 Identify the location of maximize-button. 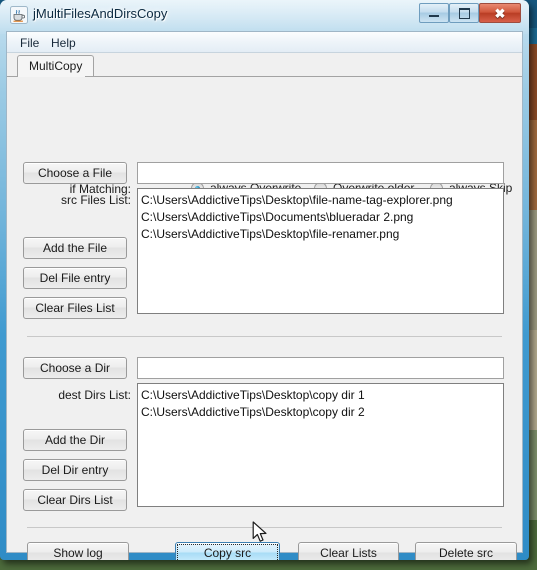
(464, 13).